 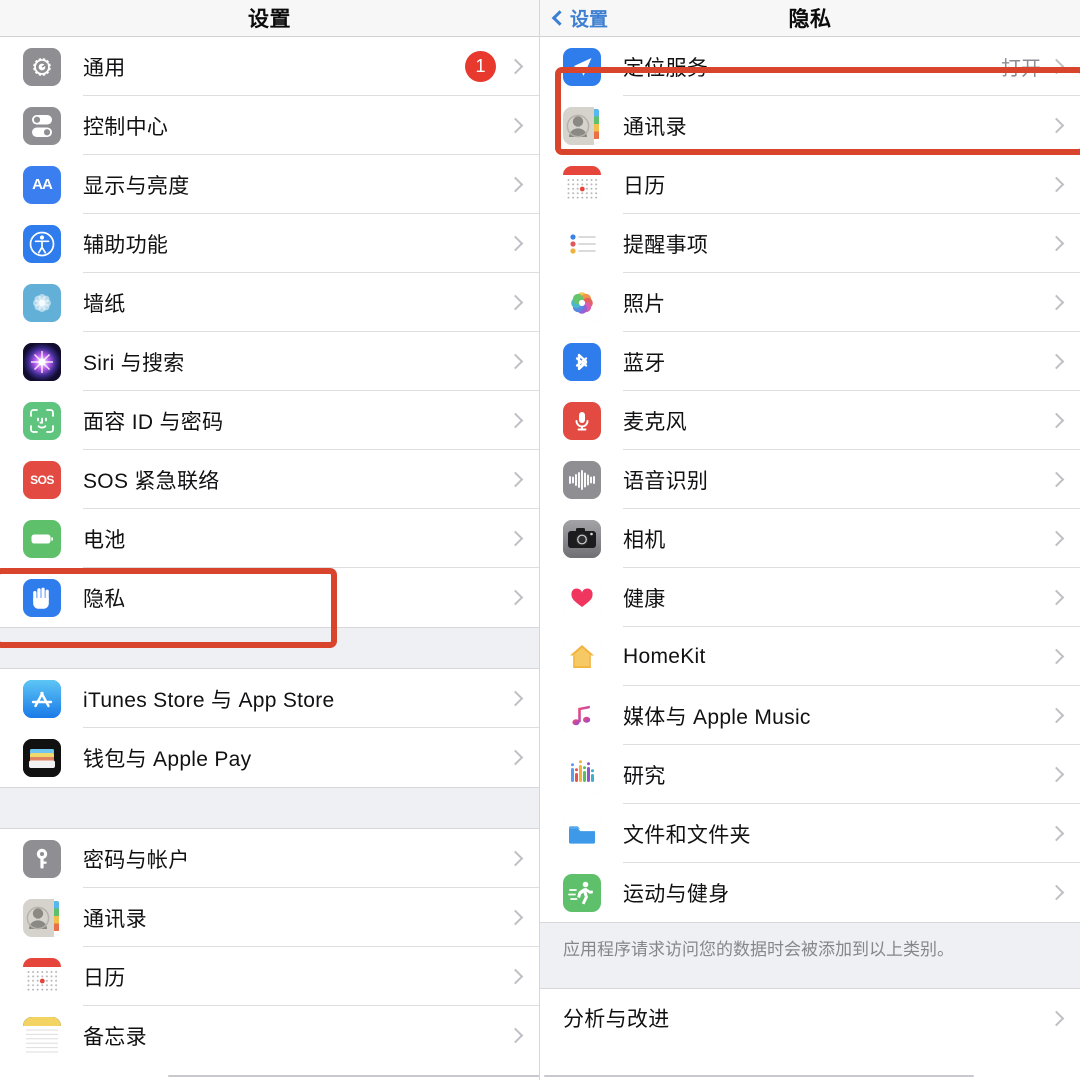 I want to click on right-scroll-indicator, so click(x=759, y=1076).